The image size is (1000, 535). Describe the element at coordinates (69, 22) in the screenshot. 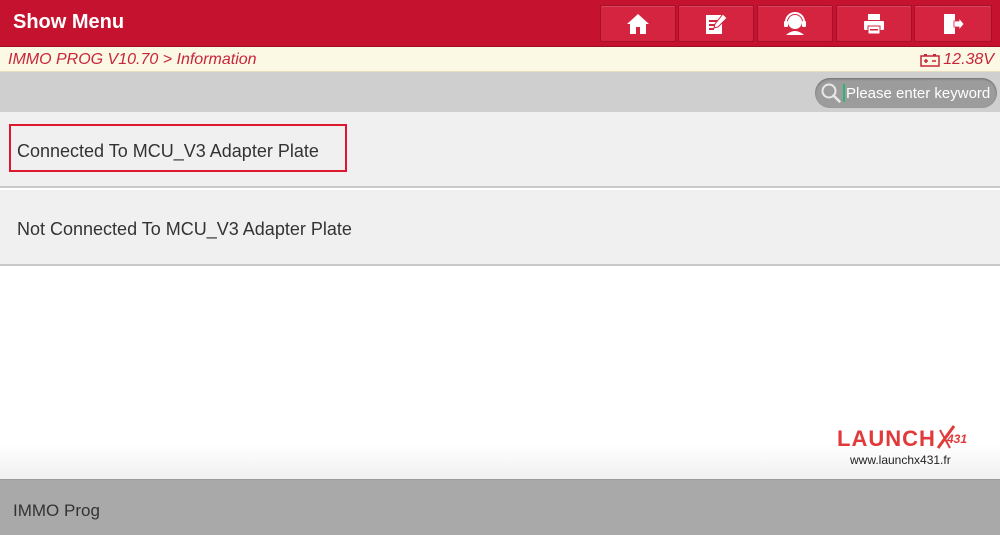

I see `page-title: Show Menu` at that location.